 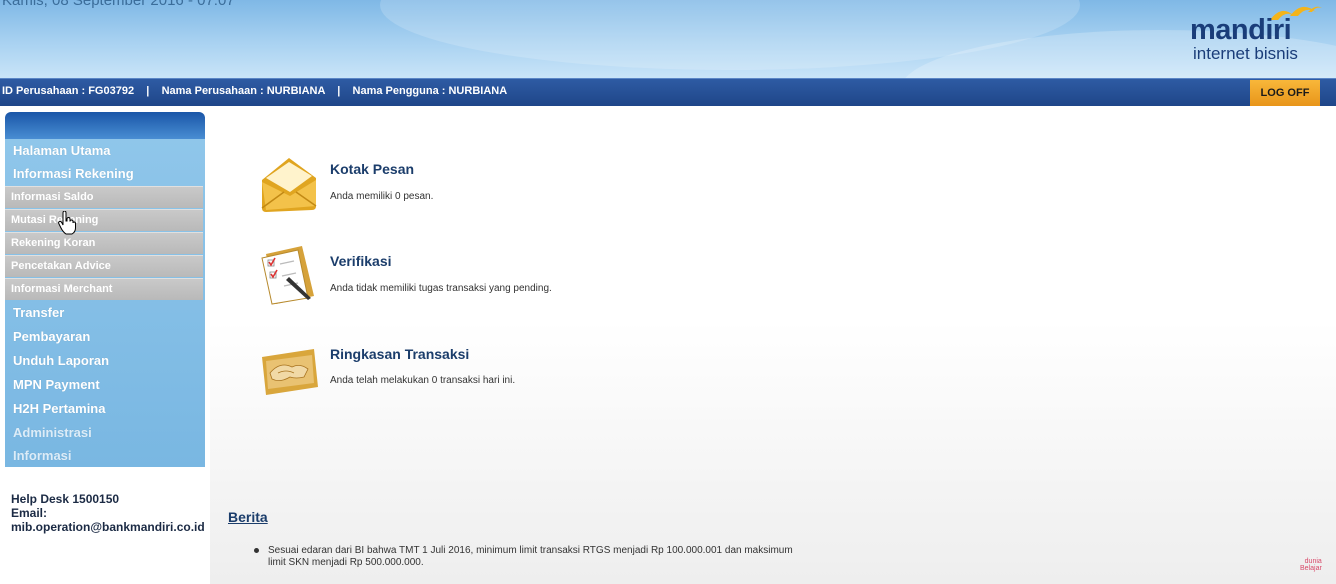 I want to click on mandiri-logo: mandiri internet bisnis, so click(x=1260, y=37).